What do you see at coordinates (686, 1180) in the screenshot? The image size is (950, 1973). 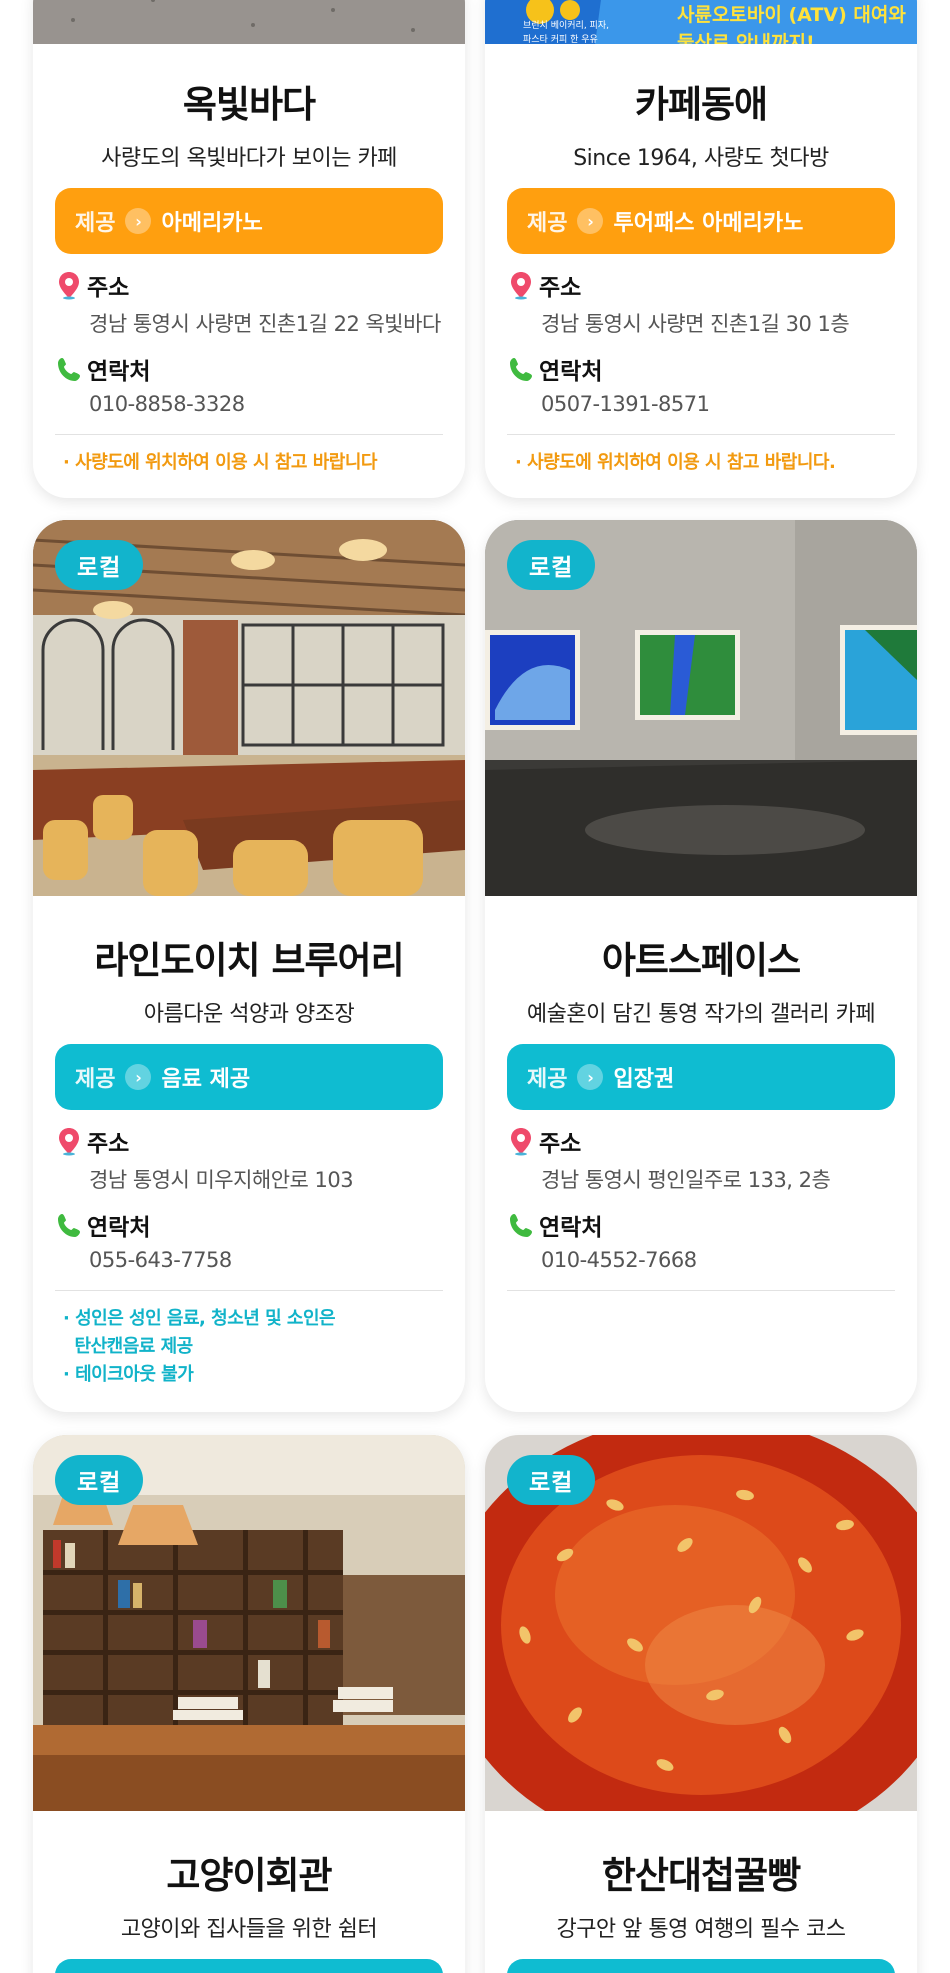 I see `address-value: 경남 통영시 평인일주로 133, 2층` at bounding box center [686, 1180].